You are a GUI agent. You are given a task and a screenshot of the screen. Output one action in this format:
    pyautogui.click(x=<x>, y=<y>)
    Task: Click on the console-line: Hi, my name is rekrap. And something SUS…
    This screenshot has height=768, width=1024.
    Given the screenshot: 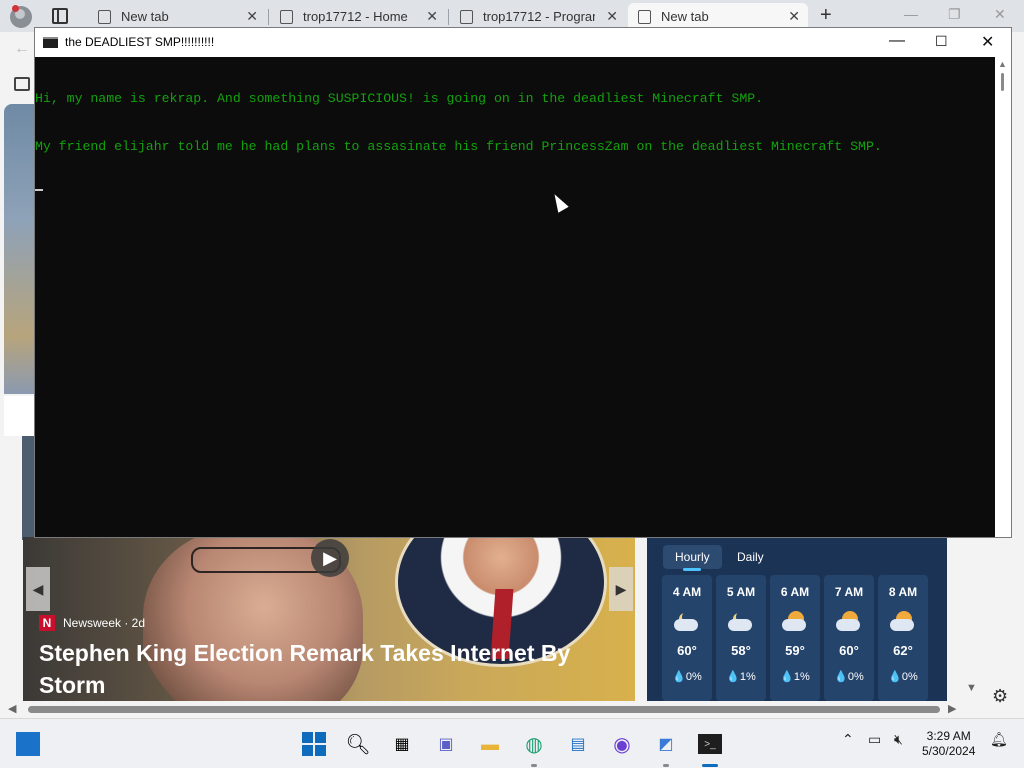 What is the action you would take?
    pyautogui.click(x=399, y=98)
    